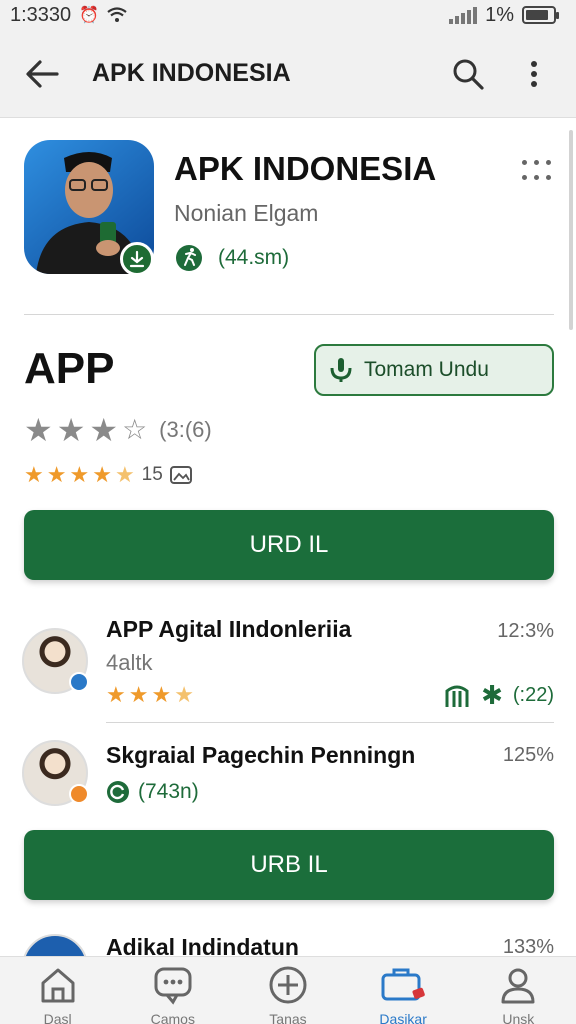 The height and width of the screenshot is (1024, 576). Describe the element at coordinates (341, 370) in the screenshot. I see `download-icon` at that location.